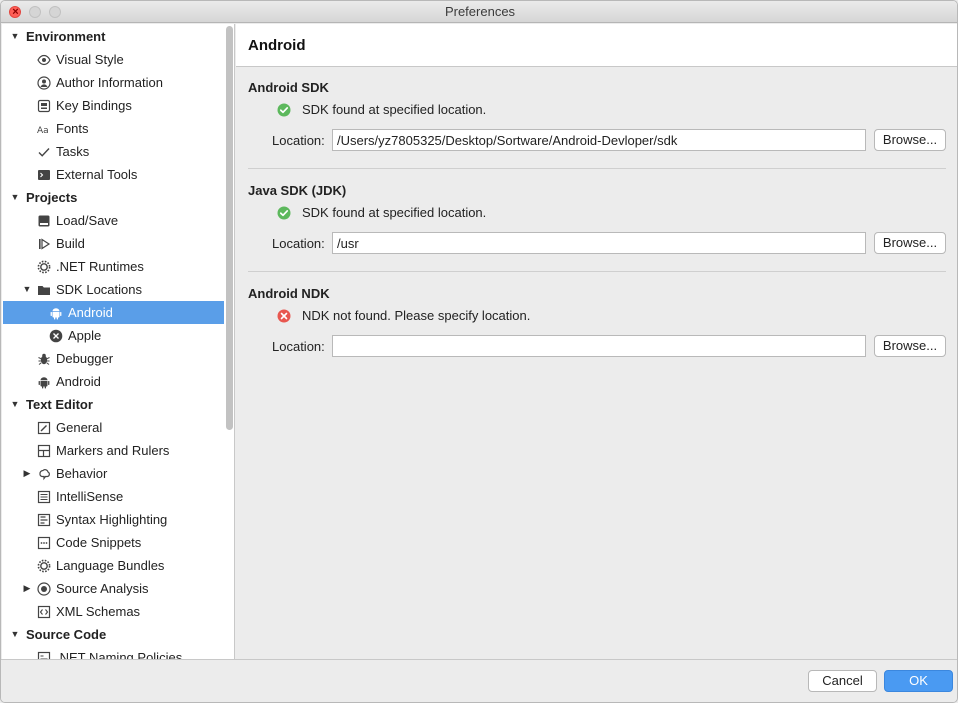 The height and width of the screenshot is (703, 958). I want to click on sidebar-item-label: Code Snippets, so click(99, 542).